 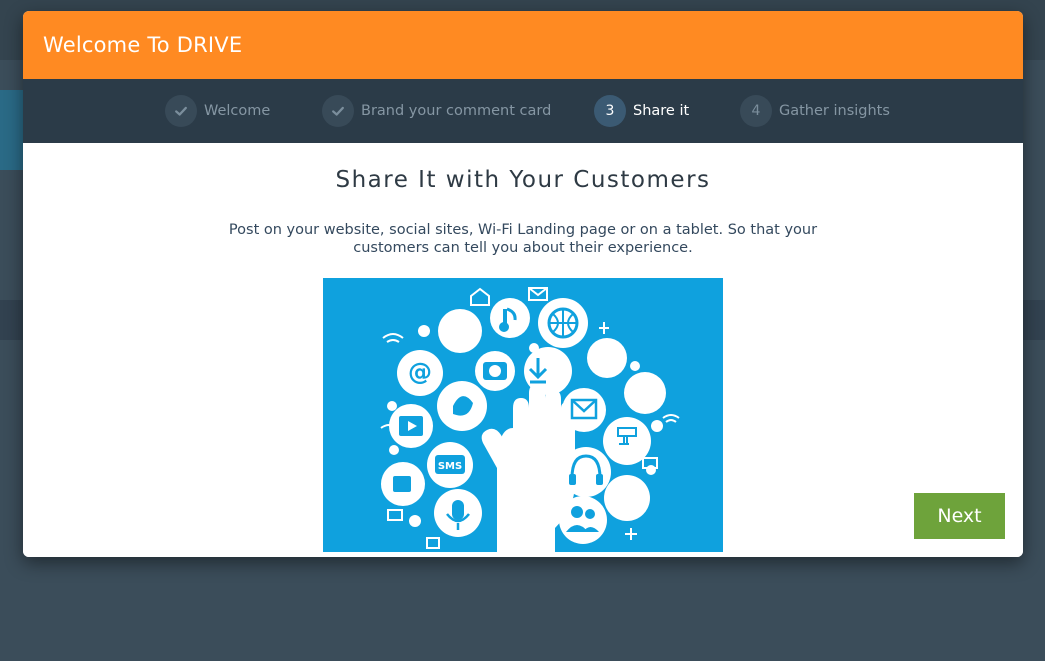 I want to click on modal-title: Welcome To DRIVE, so click(x=143, y=45).